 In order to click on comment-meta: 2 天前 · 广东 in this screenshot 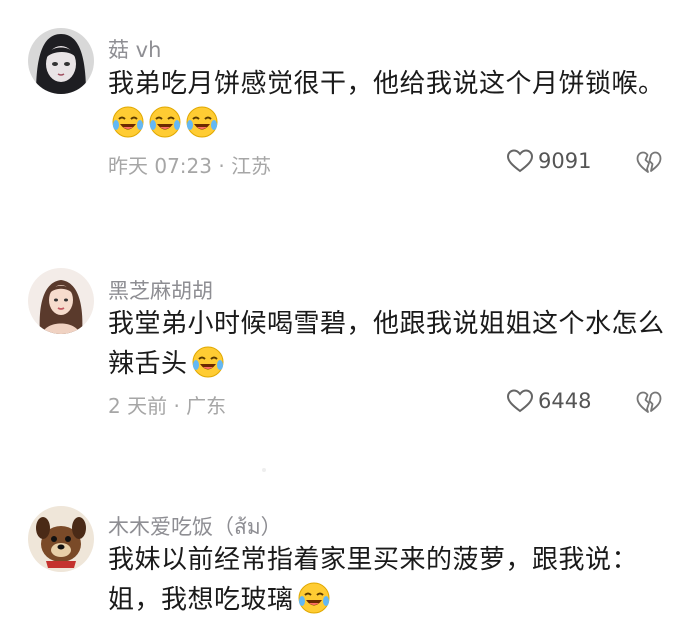, I will do `click(167, 406)`.